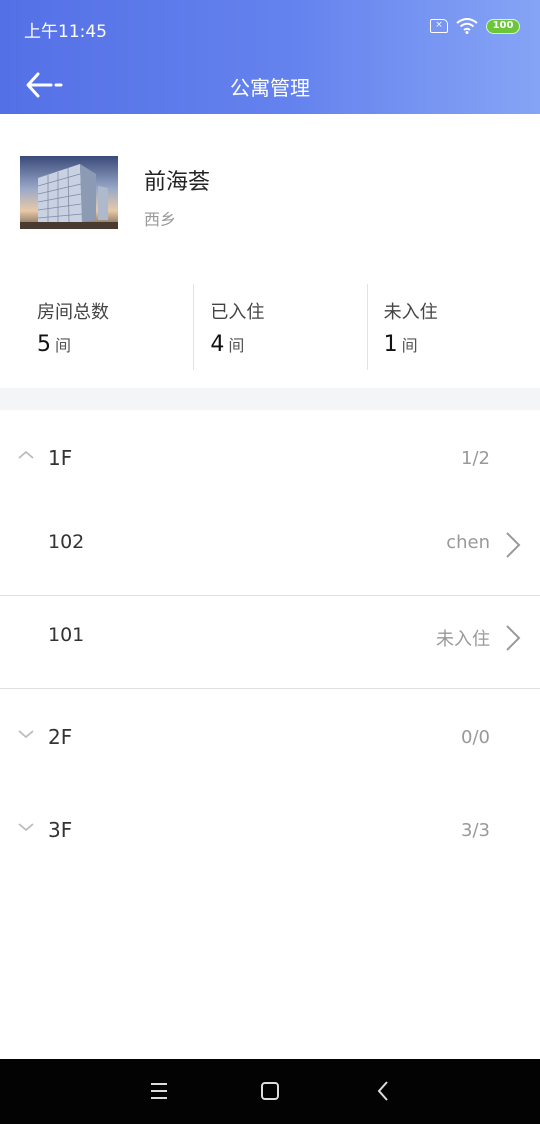 This screenshot has width=540, height=1124. I want to click on menu-icon, so click(159, 1091).